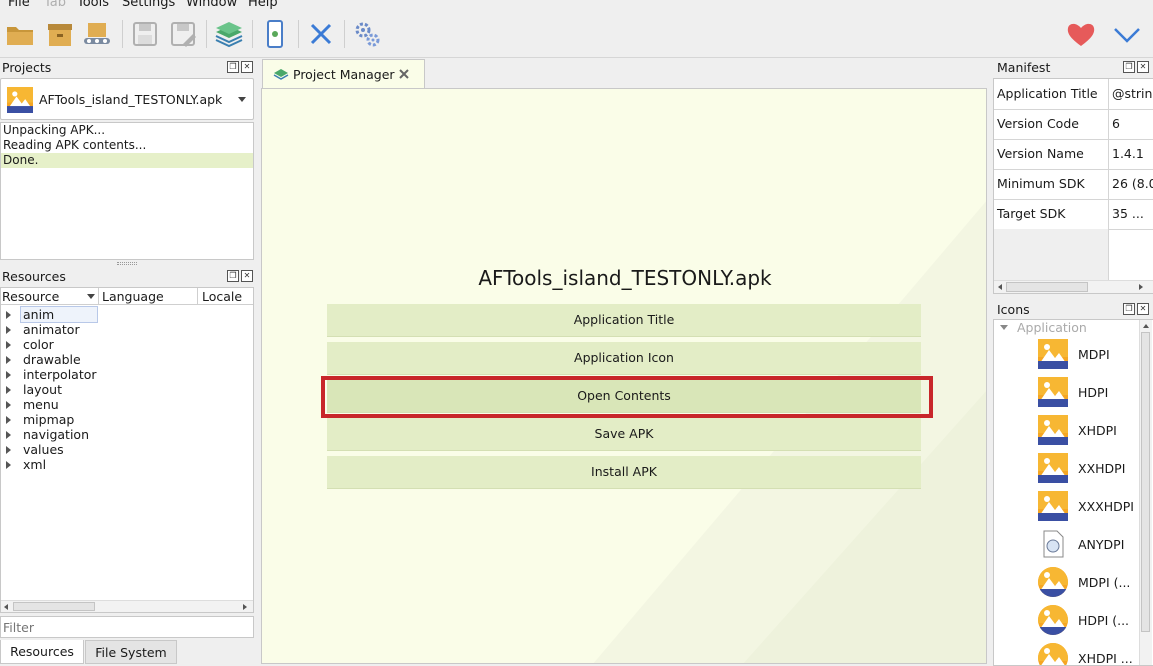 This screenshot has width=1153, height=666. I want to click on menu-help: Help, so click(263, 5).